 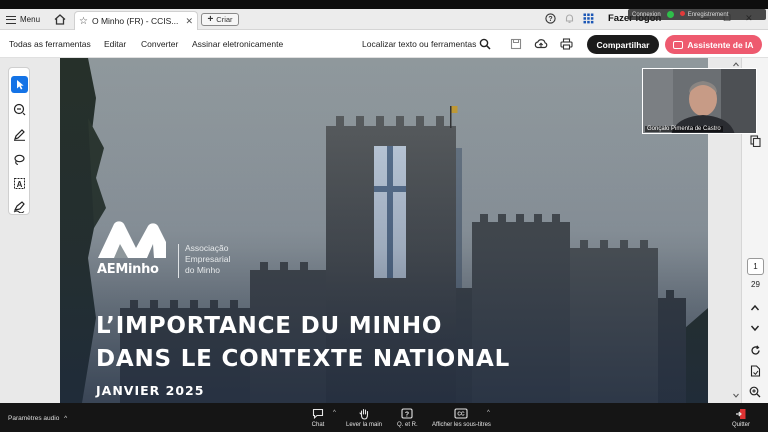 What do you see at coordinates (407, 425) in the screenshot?
I see `qa-label: Q. et R.` at bounding box center [407, 425].